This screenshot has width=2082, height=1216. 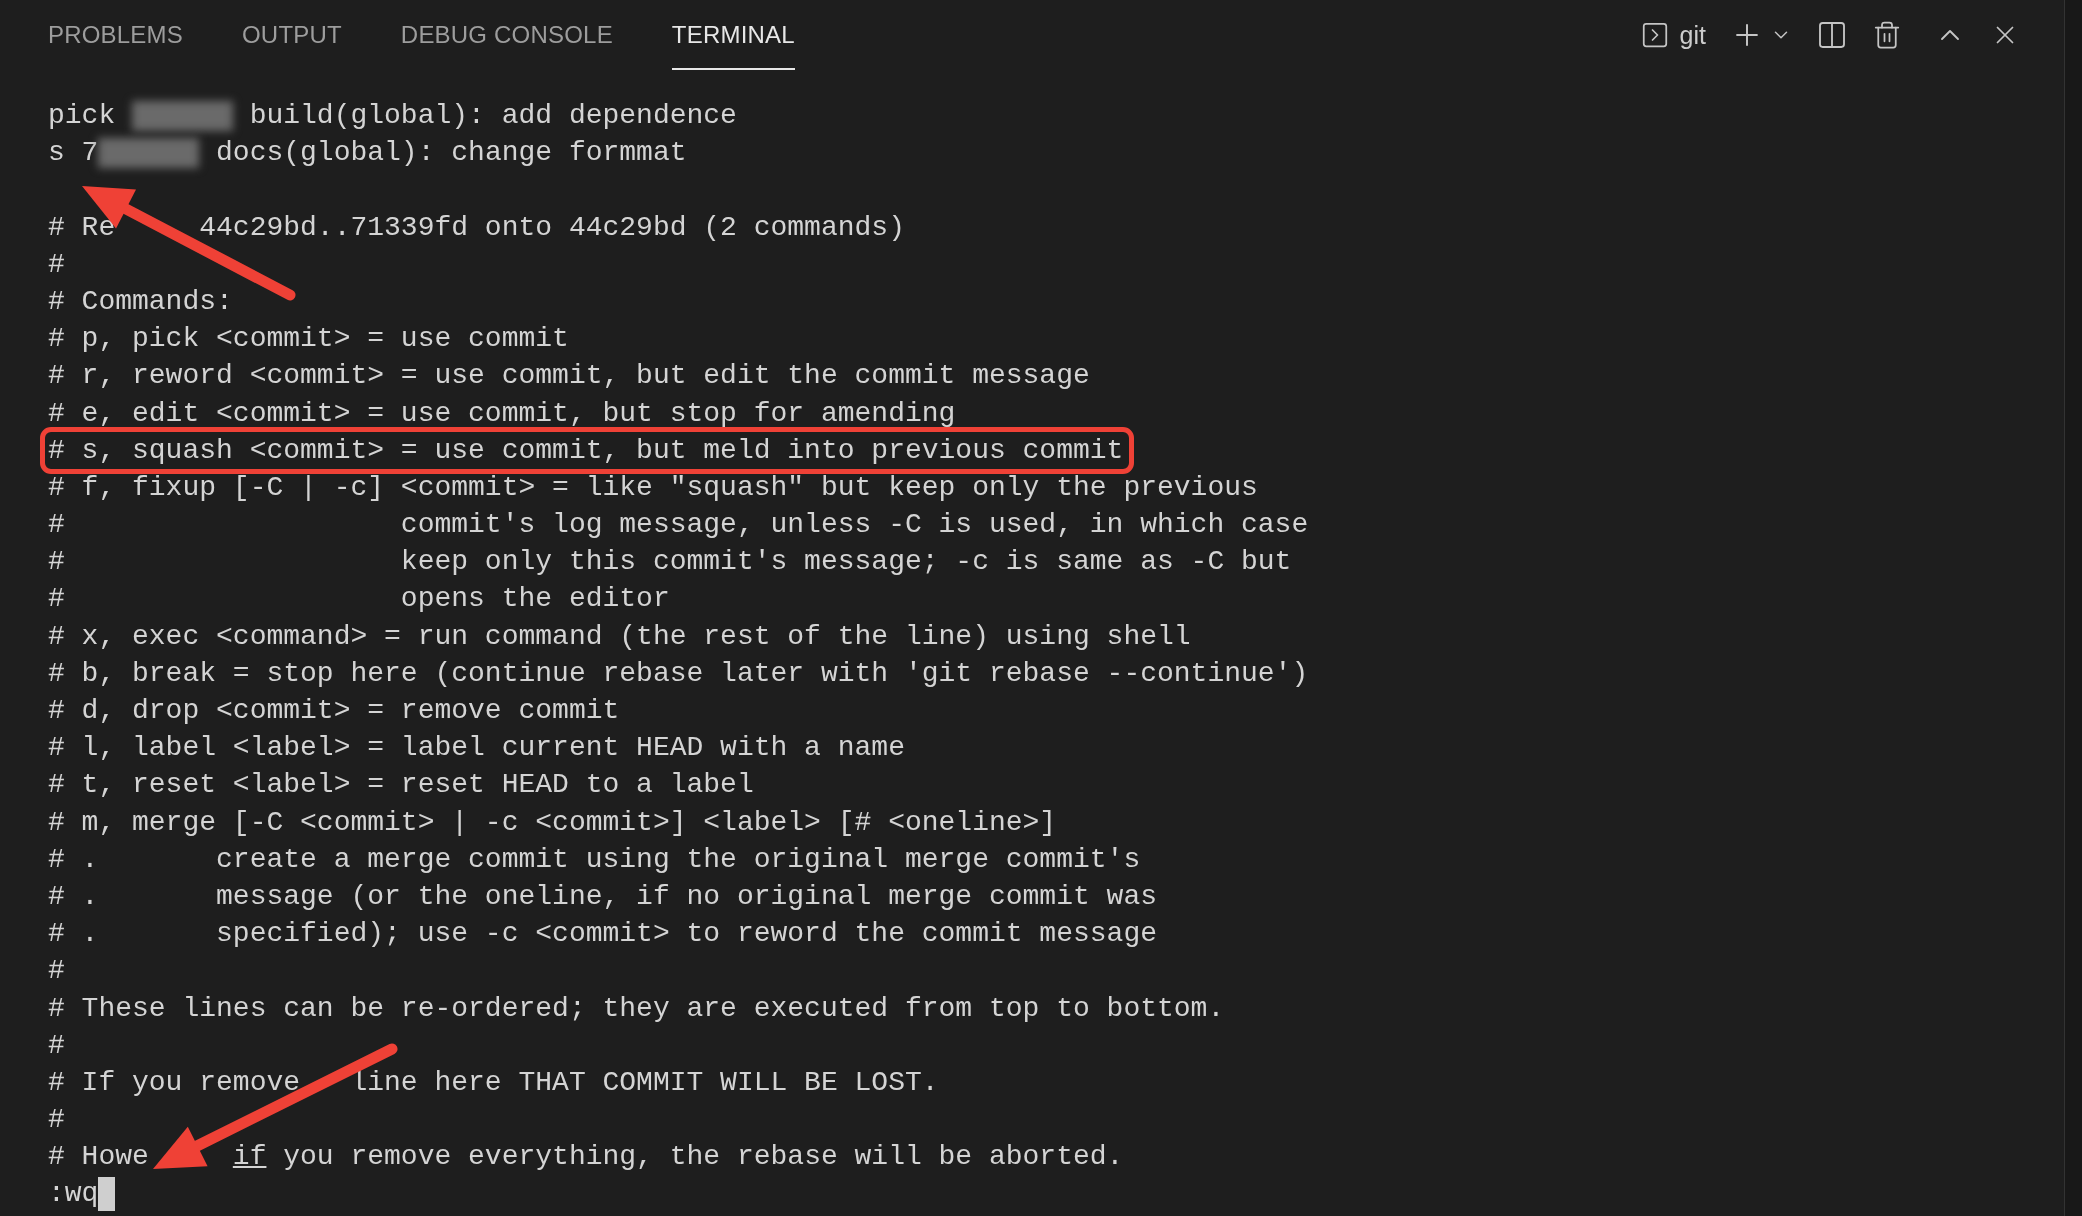 What do you see at coordinates (670, 562) in the screenshot?
I see `terminal-text: # keep only this commit's message; -c is same as -C but` at bounding box center [670, 562].